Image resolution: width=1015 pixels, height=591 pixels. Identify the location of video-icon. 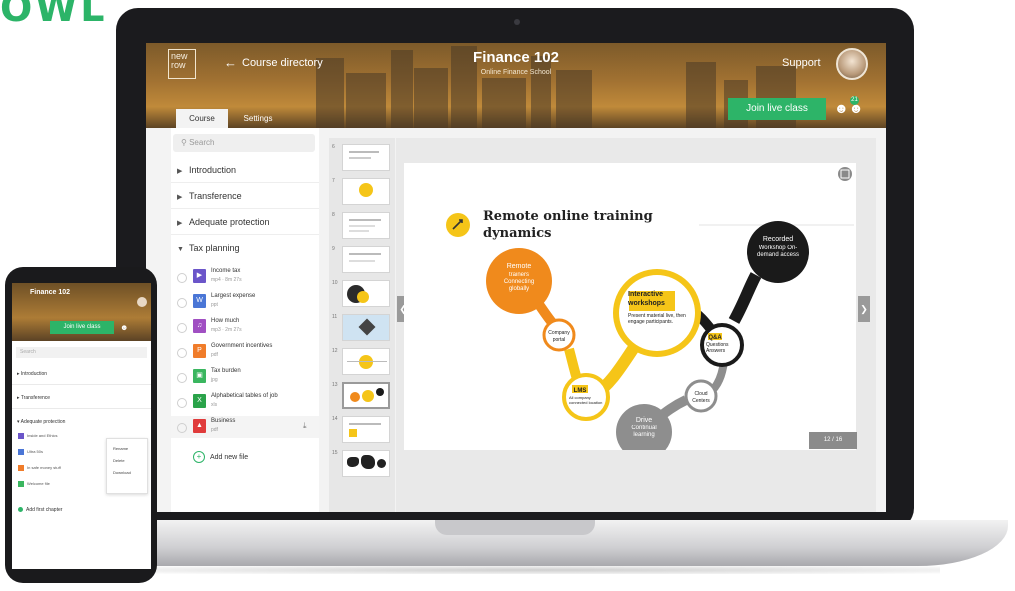
(21, 436).